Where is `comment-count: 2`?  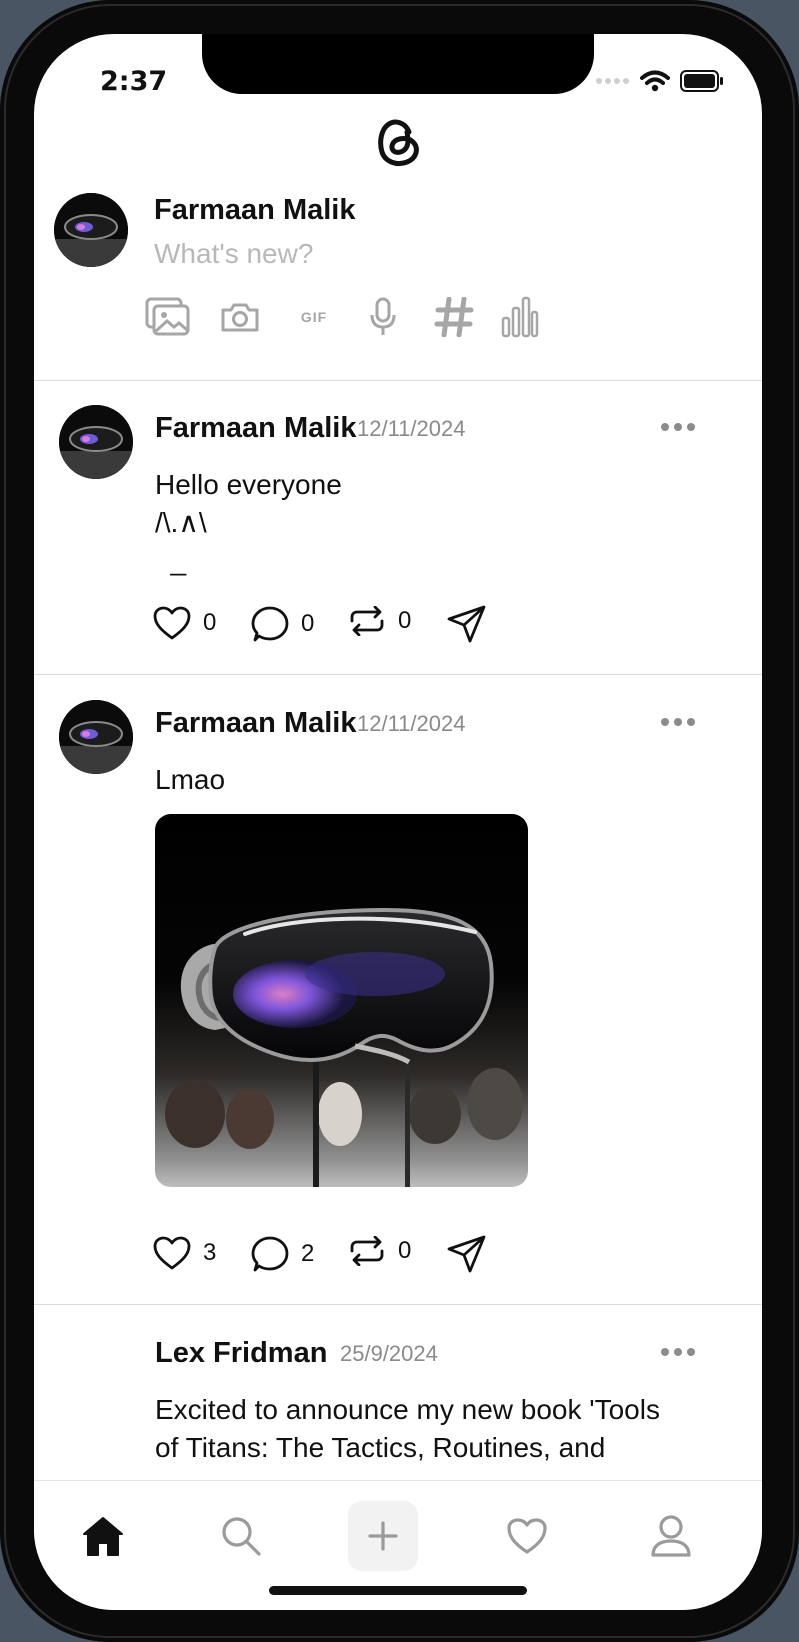 comment-count: 2 is located at coordinates (308, 1253).